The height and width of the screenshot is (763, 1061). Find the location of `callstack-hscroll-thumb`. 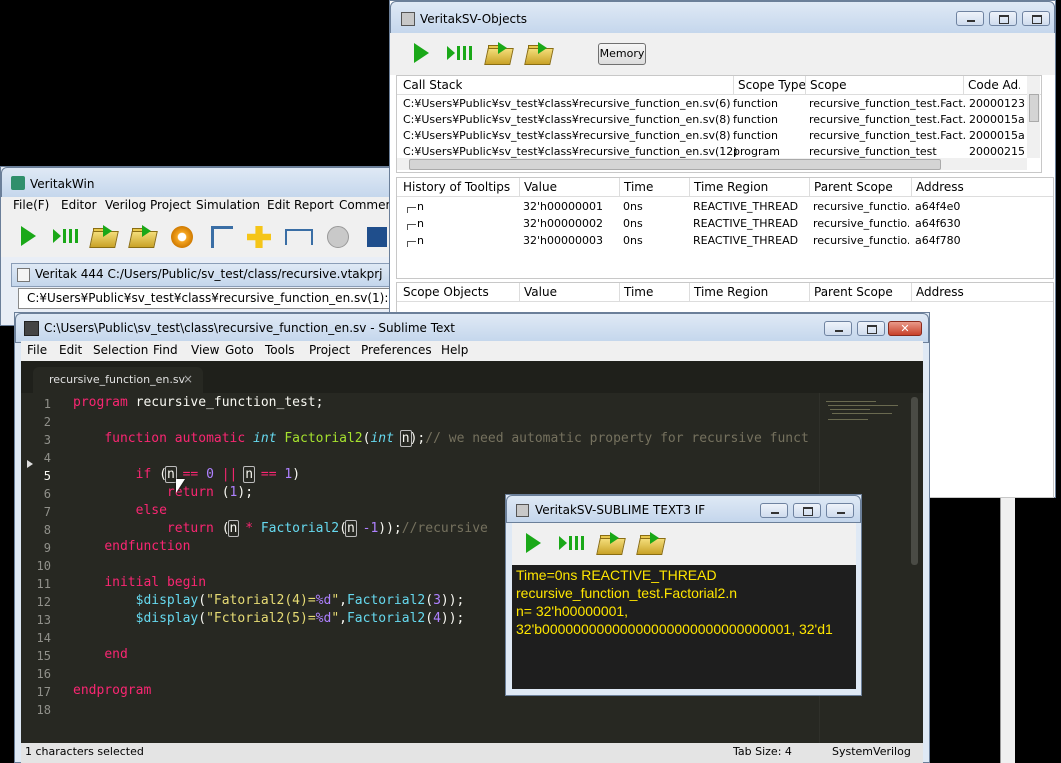

callstack-hscroll-thumb is located at coordinates (675, 164).